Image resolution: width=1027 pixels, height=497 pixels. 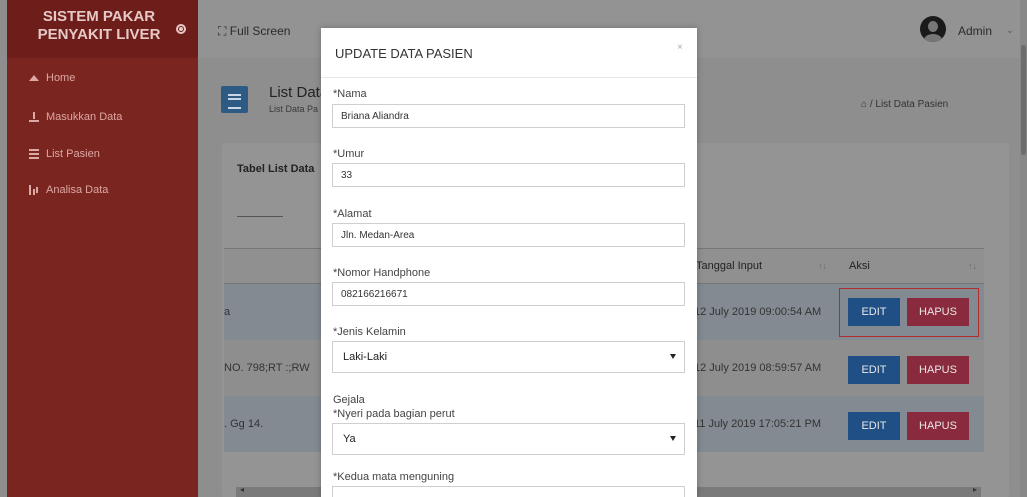 I want to click on sidebar-item-label: Masukkan Data, so click(x=84, y=117).